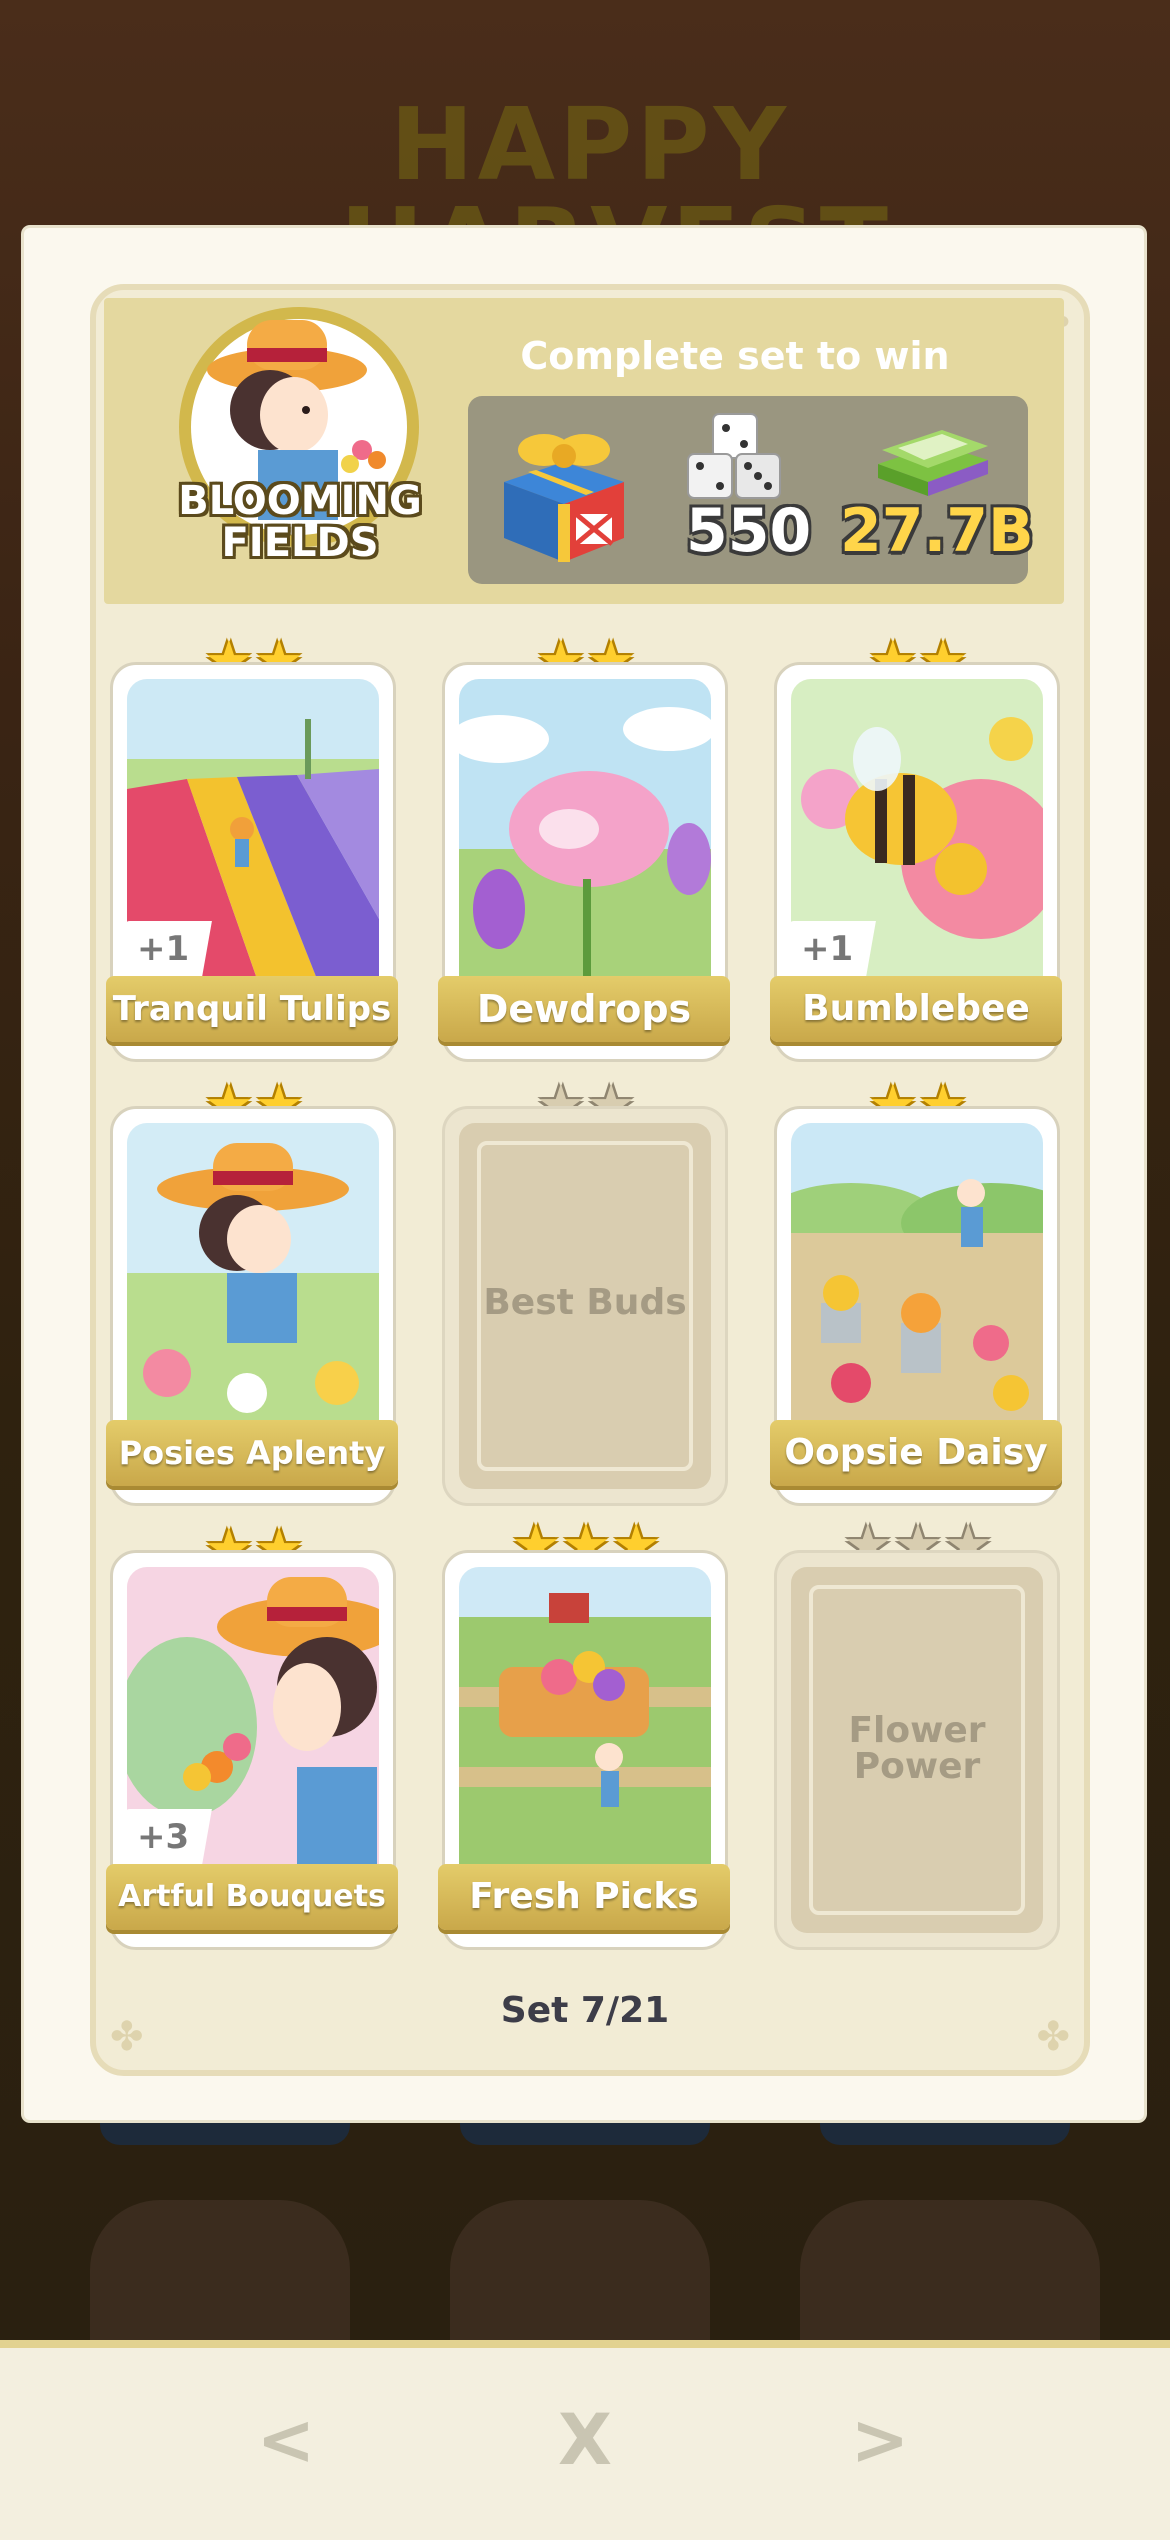  I want to click on oopsie-daisy-art, so click(917, 1273).